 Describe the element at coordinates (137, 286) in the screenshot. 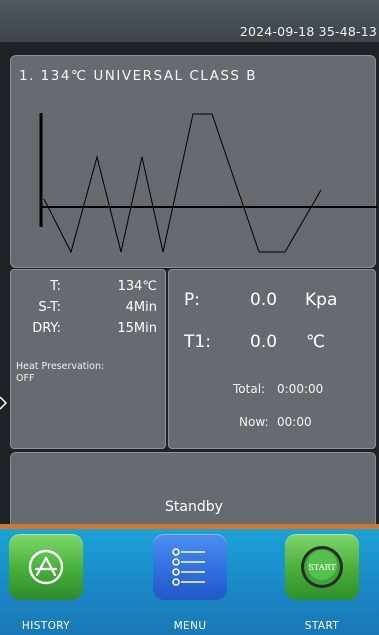

I see `param-temperature-value: 134℃` at that location.